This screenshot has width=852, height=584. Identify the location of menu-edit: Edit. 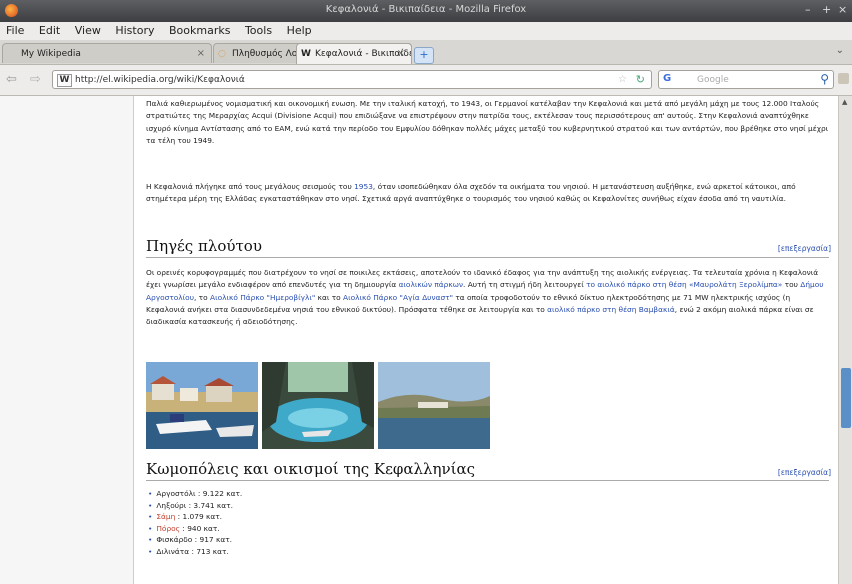
(49, 29).